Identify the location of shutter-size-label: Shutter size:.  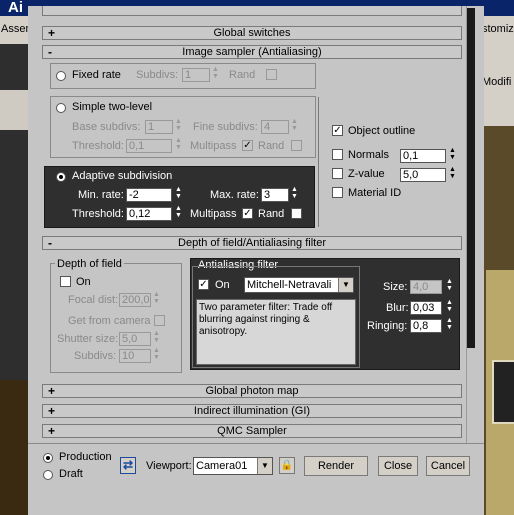
(88, 339).